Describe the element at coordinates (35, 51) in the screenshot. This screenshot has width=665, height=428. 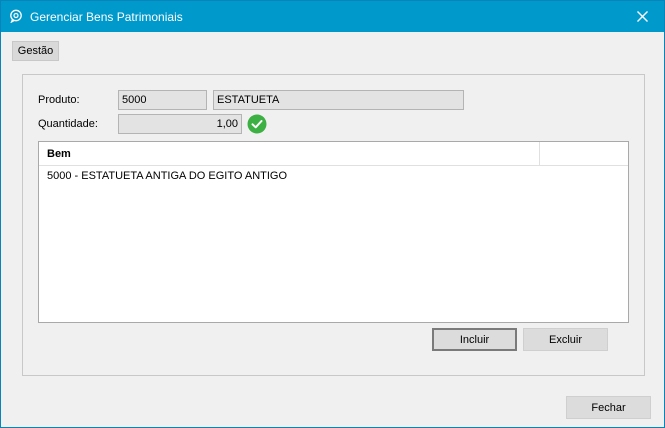
I see `tab-gestao: Gestão` at that location.